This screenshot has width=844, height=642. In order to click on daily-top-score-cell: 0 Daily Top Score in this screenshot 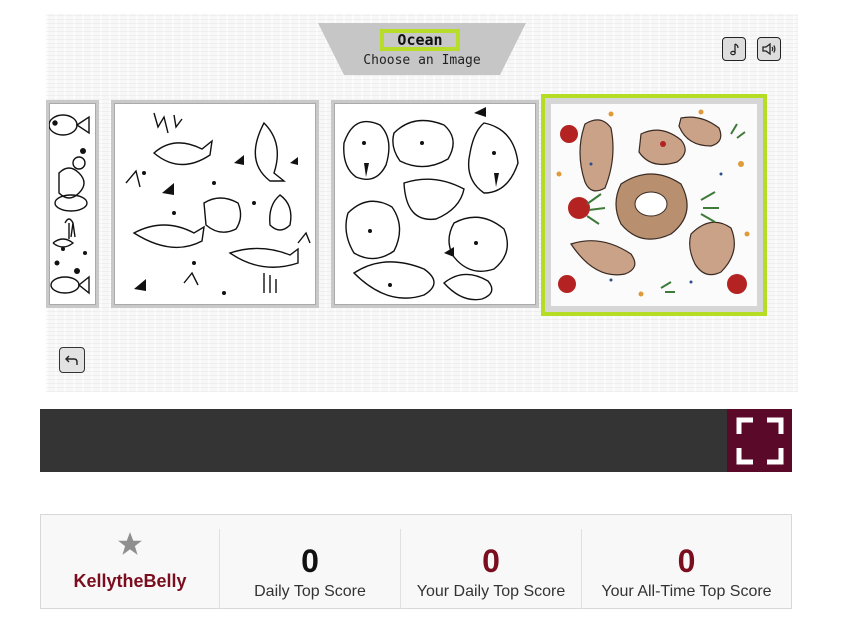, I will do `click(310, 569)`.